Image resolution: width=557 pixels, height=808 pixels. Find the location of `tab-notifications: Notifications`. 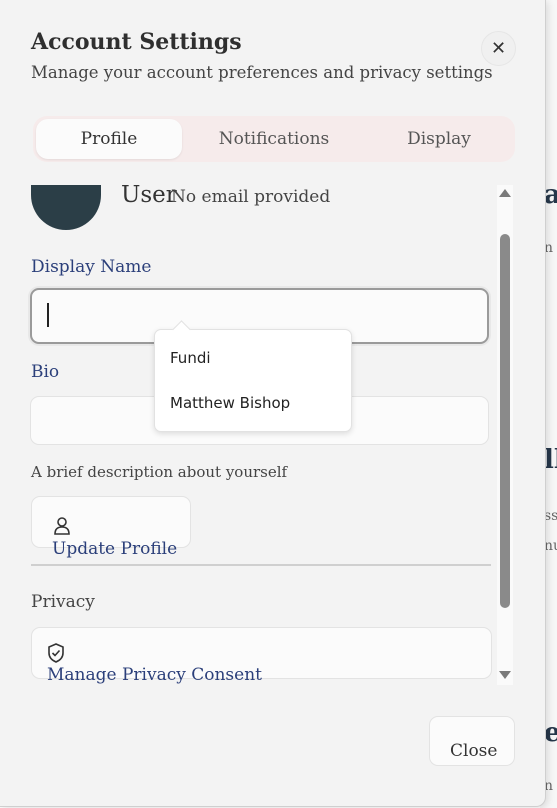

tab-notifications: Notifications is located at coordinates (274, 139).